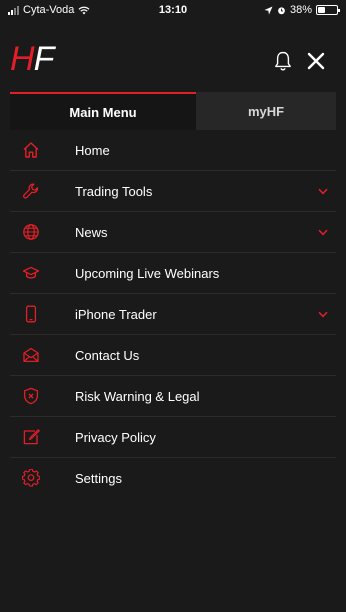 This screenshot has width=346, height=612. I want to click on logo-letter-h: H, so click(22, 59).